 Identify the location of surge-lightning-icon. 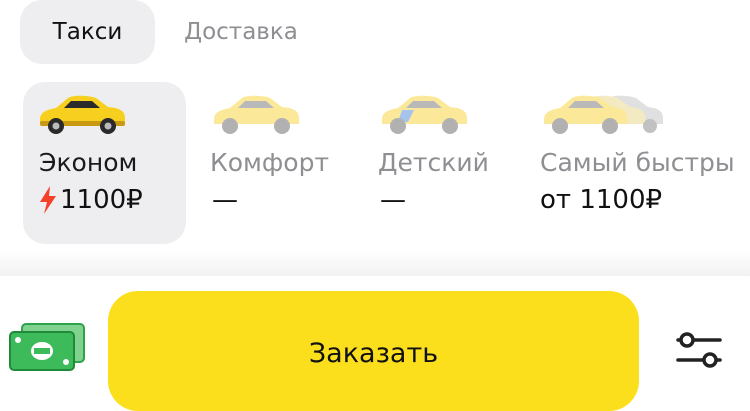
(48, 200).